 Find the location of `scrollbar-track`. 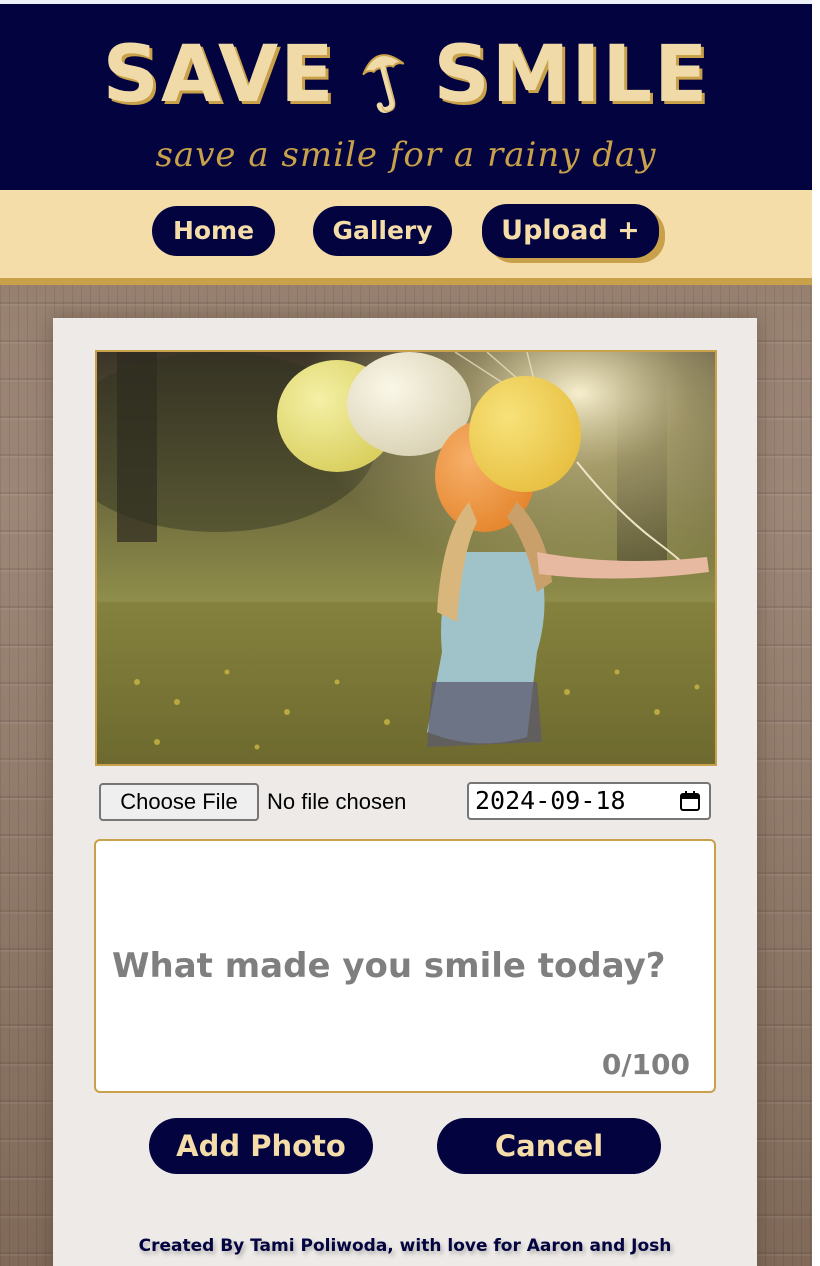

scrollbar-track is located at coordinates (816, 633).